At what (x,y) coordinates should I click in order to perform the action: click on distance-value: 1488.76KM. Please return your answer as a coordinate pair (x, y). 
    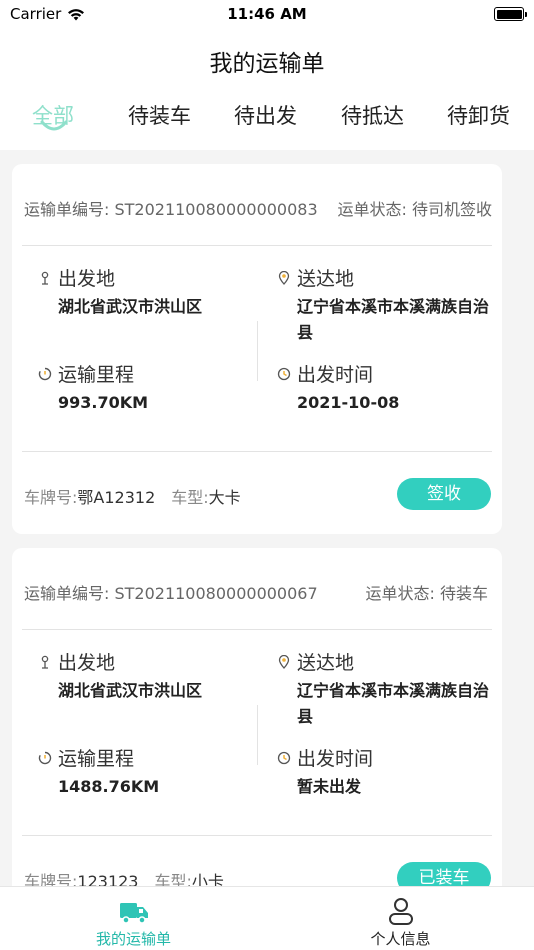
    Looking at the image, I should click on (109, 786).